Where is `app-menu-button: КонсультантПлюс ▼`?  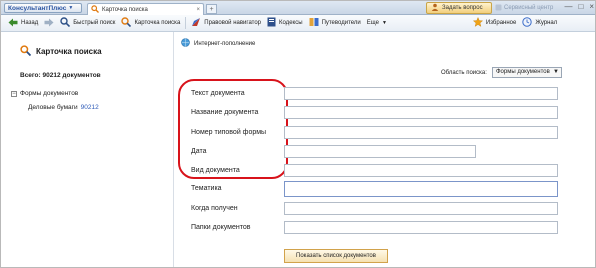
app-menu-button: КонсультантПлюс ▼ is located at coordinates (43, 8).